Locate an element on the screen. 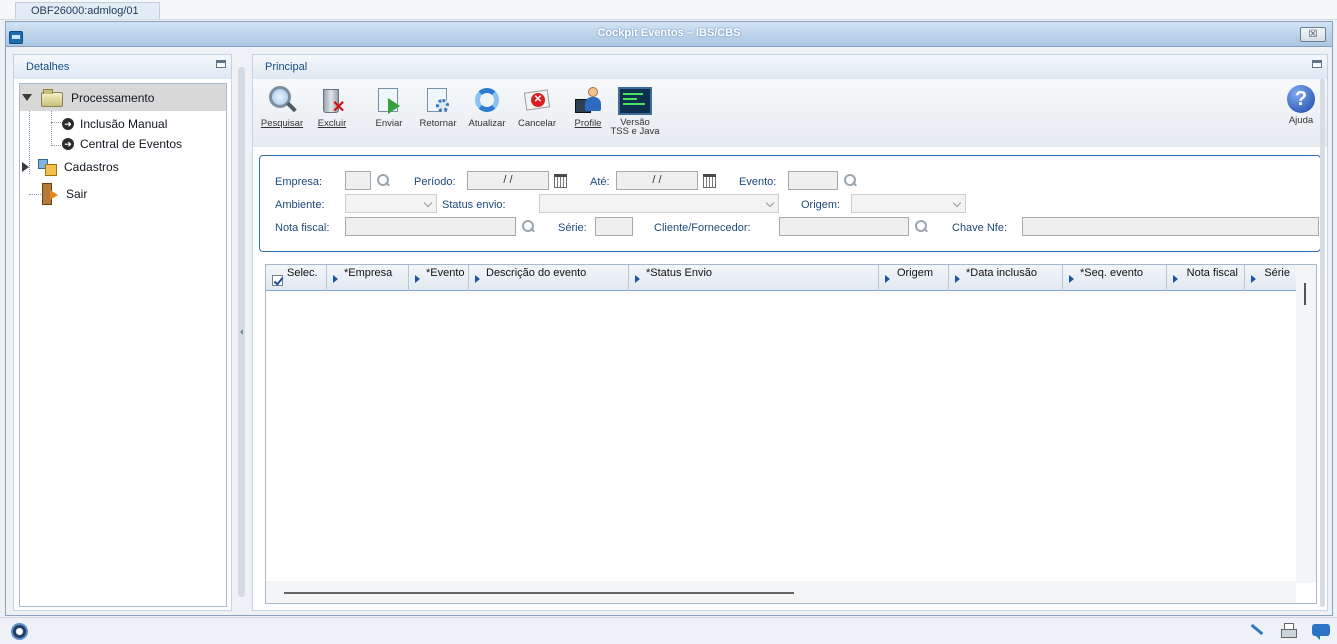  nota-fiscal-label: Nota fiscal: is located at coordinates (302, 228).